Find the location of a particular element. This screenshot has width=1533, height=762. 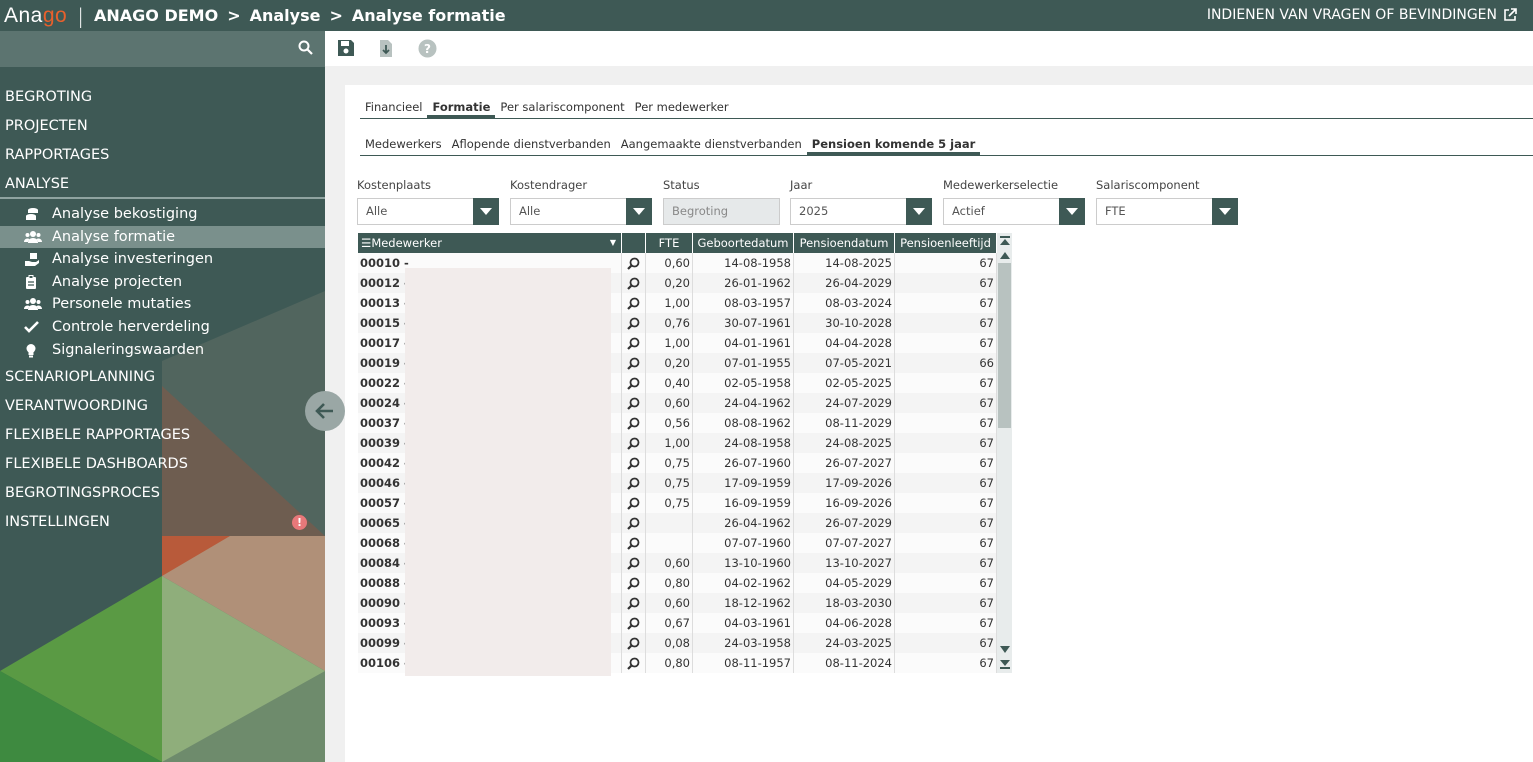

grid-scrollbar is located at coordinates (1004, 453).